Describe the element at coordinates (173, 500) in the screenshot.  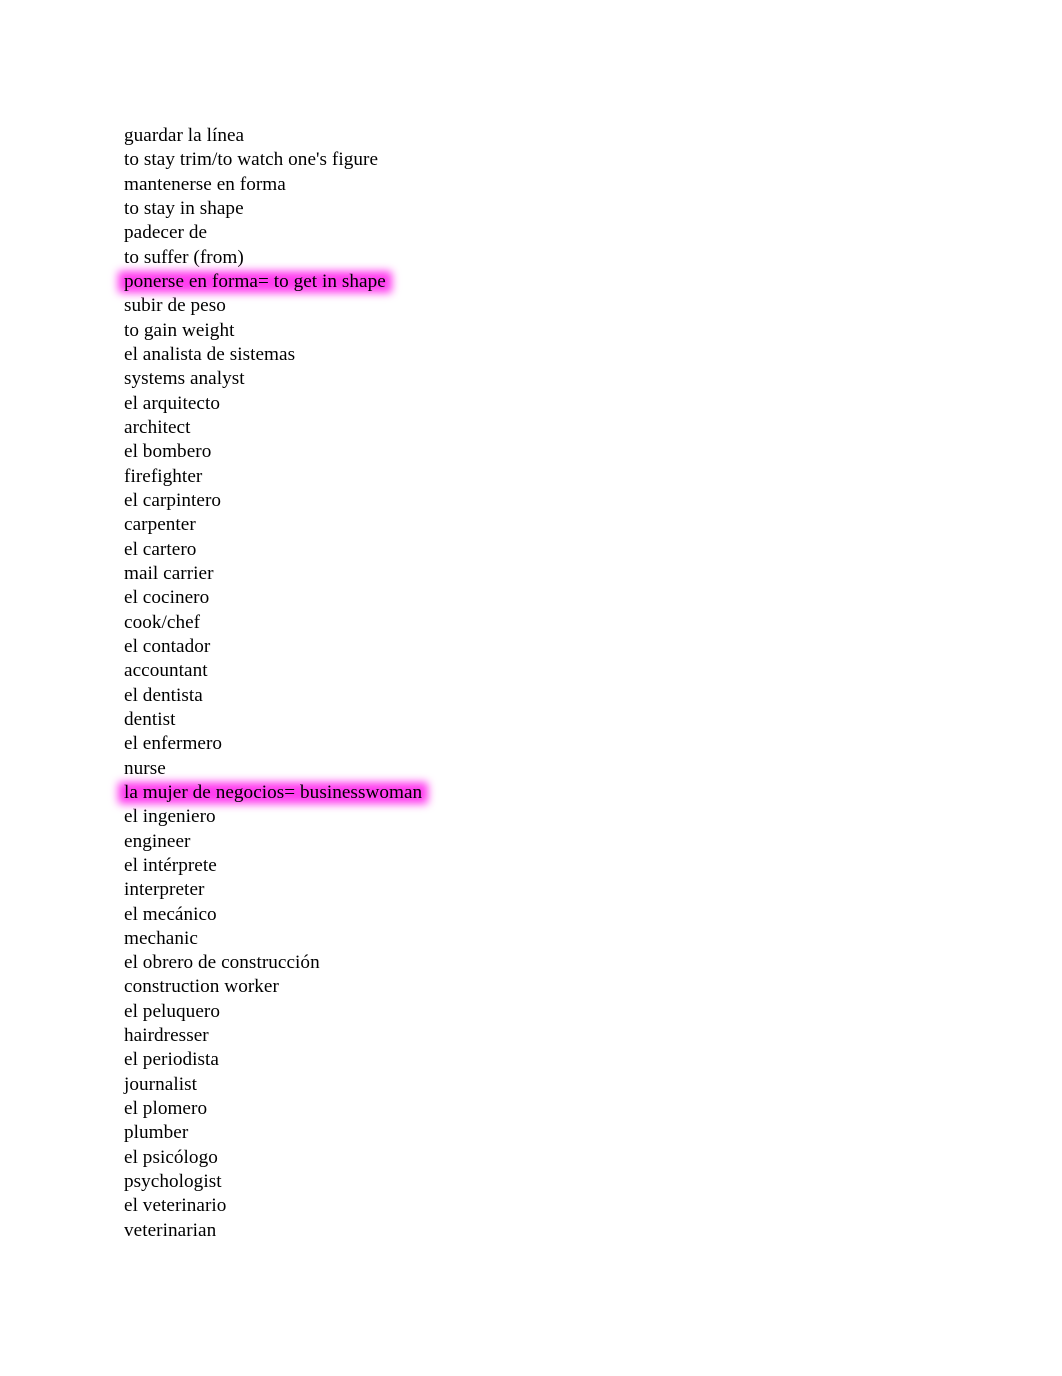
I see `vocabulary-line: el carpintero` at that location.